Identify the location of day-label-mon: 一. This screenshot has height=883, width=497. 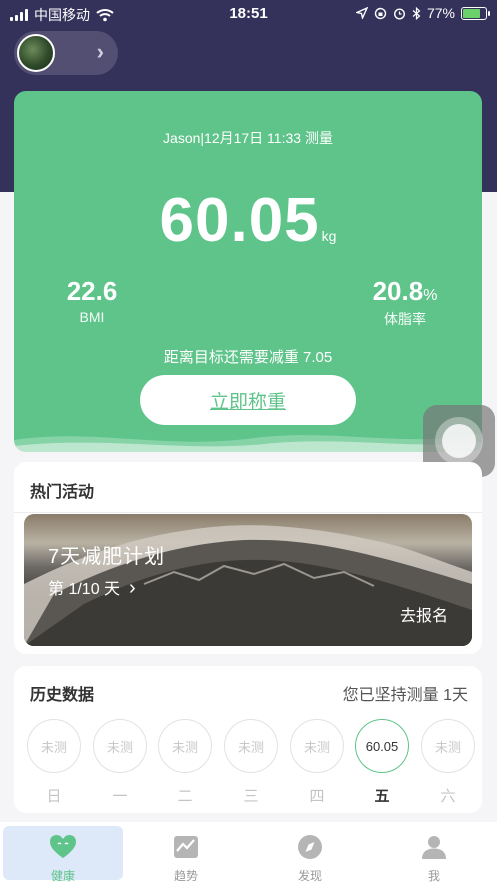
(120, 796).